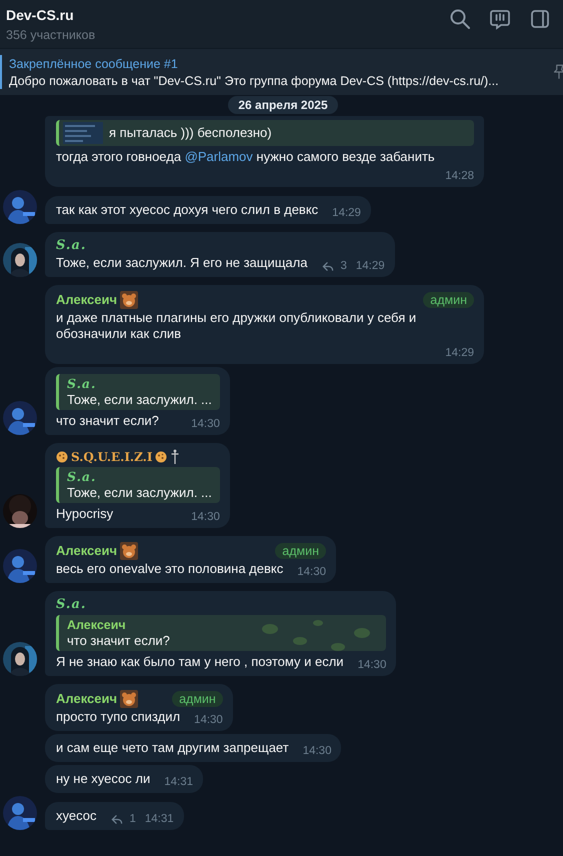 This screenshot has width=563, height=856. I want to click on chat-title: Dev-CS.ru, so click(40, 14).